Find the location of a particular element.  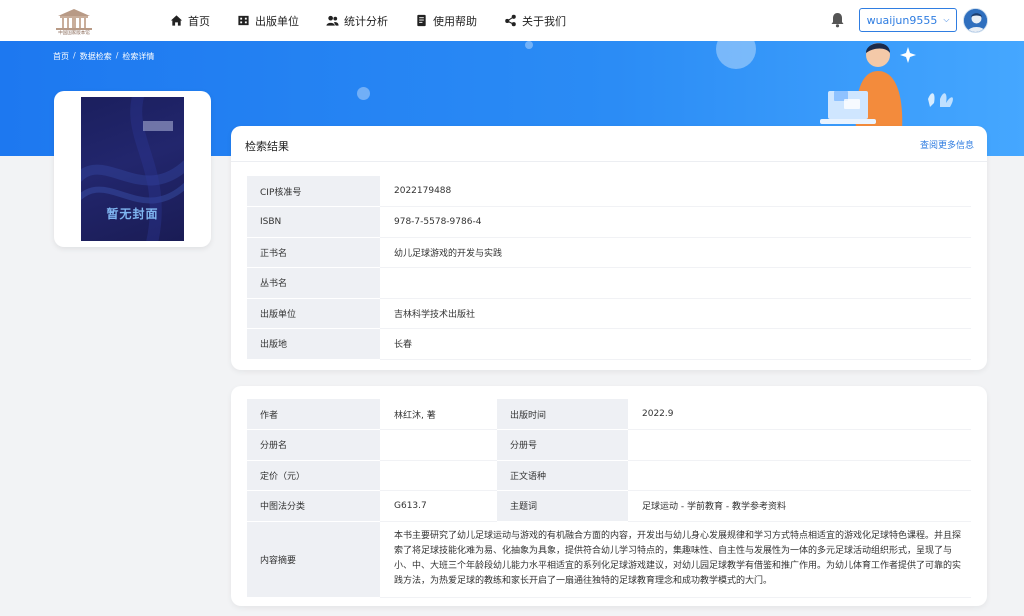

field-label: 丛书名 is located at coordinates (313, 283).